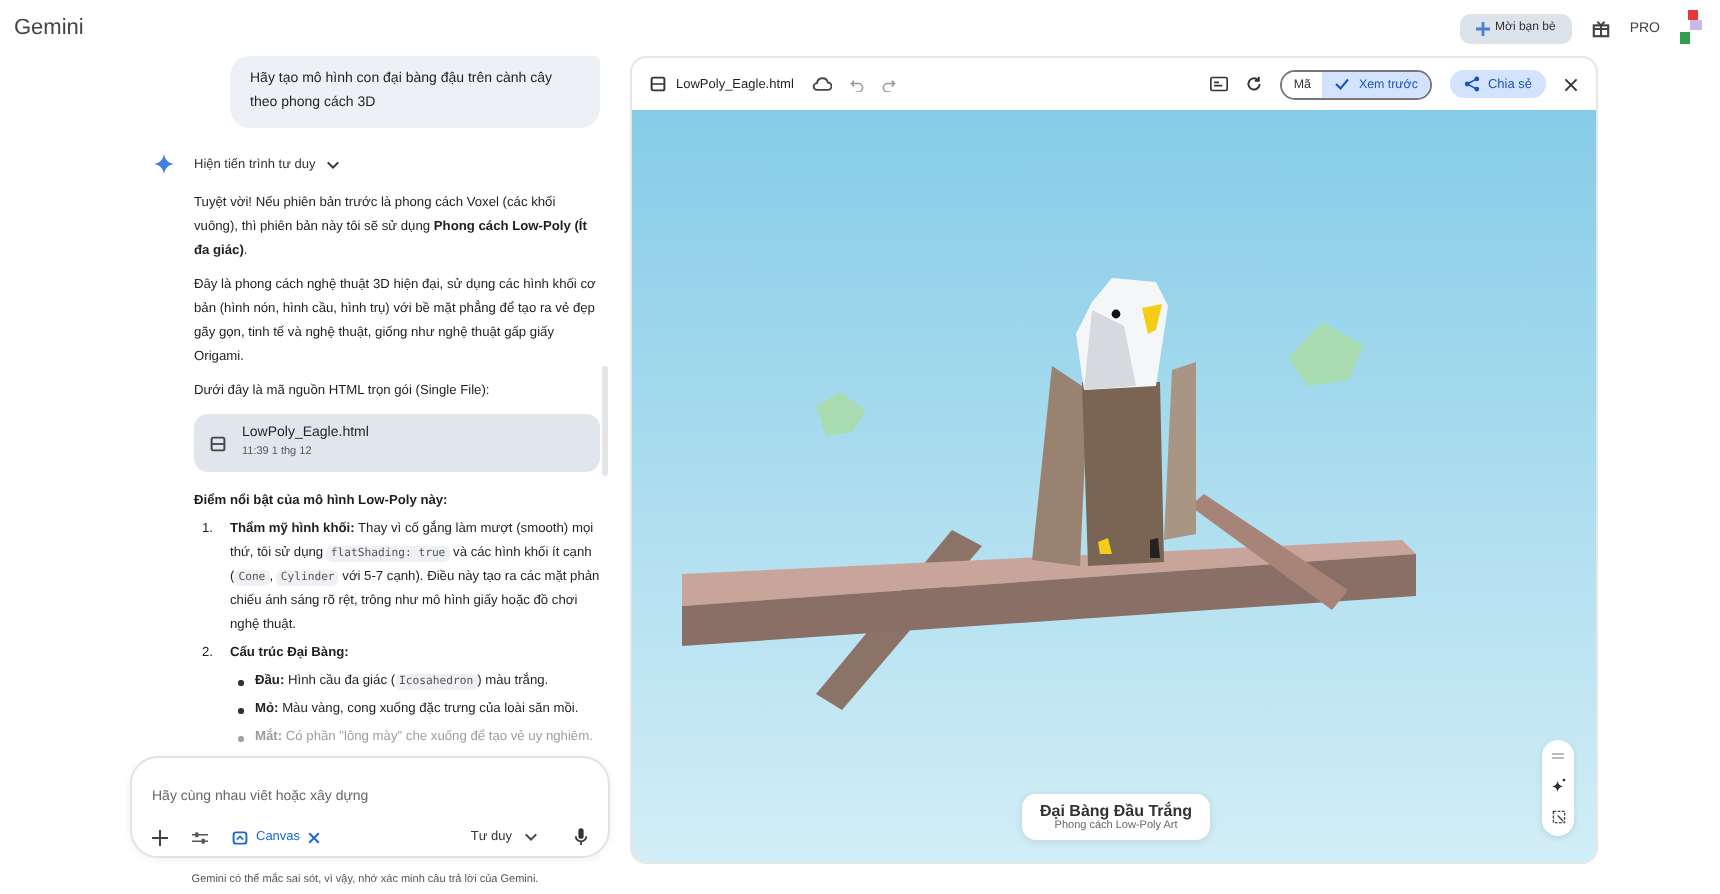 The width and height of the screenshot is (1720, 894). I want to click on avatar-icon, so click(1692, 28).